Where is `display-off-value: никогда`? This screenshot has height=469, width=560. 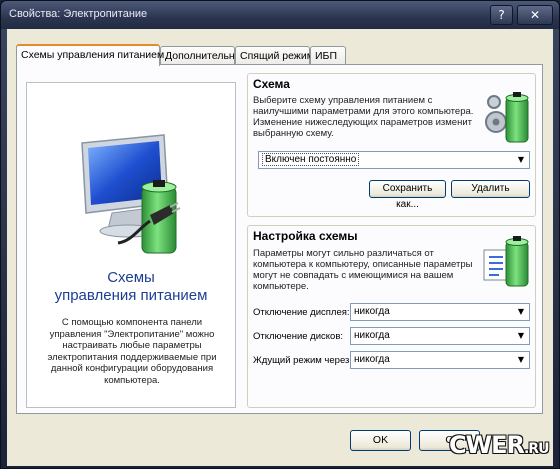
display-off-value: никогда is located at coordinates (372, 311).